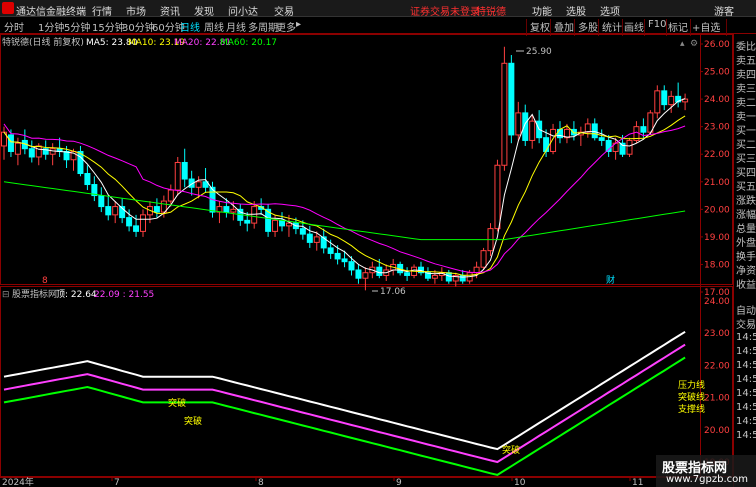 Image resolution: width=756 pixels, height=487 pixels. What do you see at coordinates (691, 385) in the screenshot?
I see `pressure-line-label: 压力线` at bounding box center [691, 385].